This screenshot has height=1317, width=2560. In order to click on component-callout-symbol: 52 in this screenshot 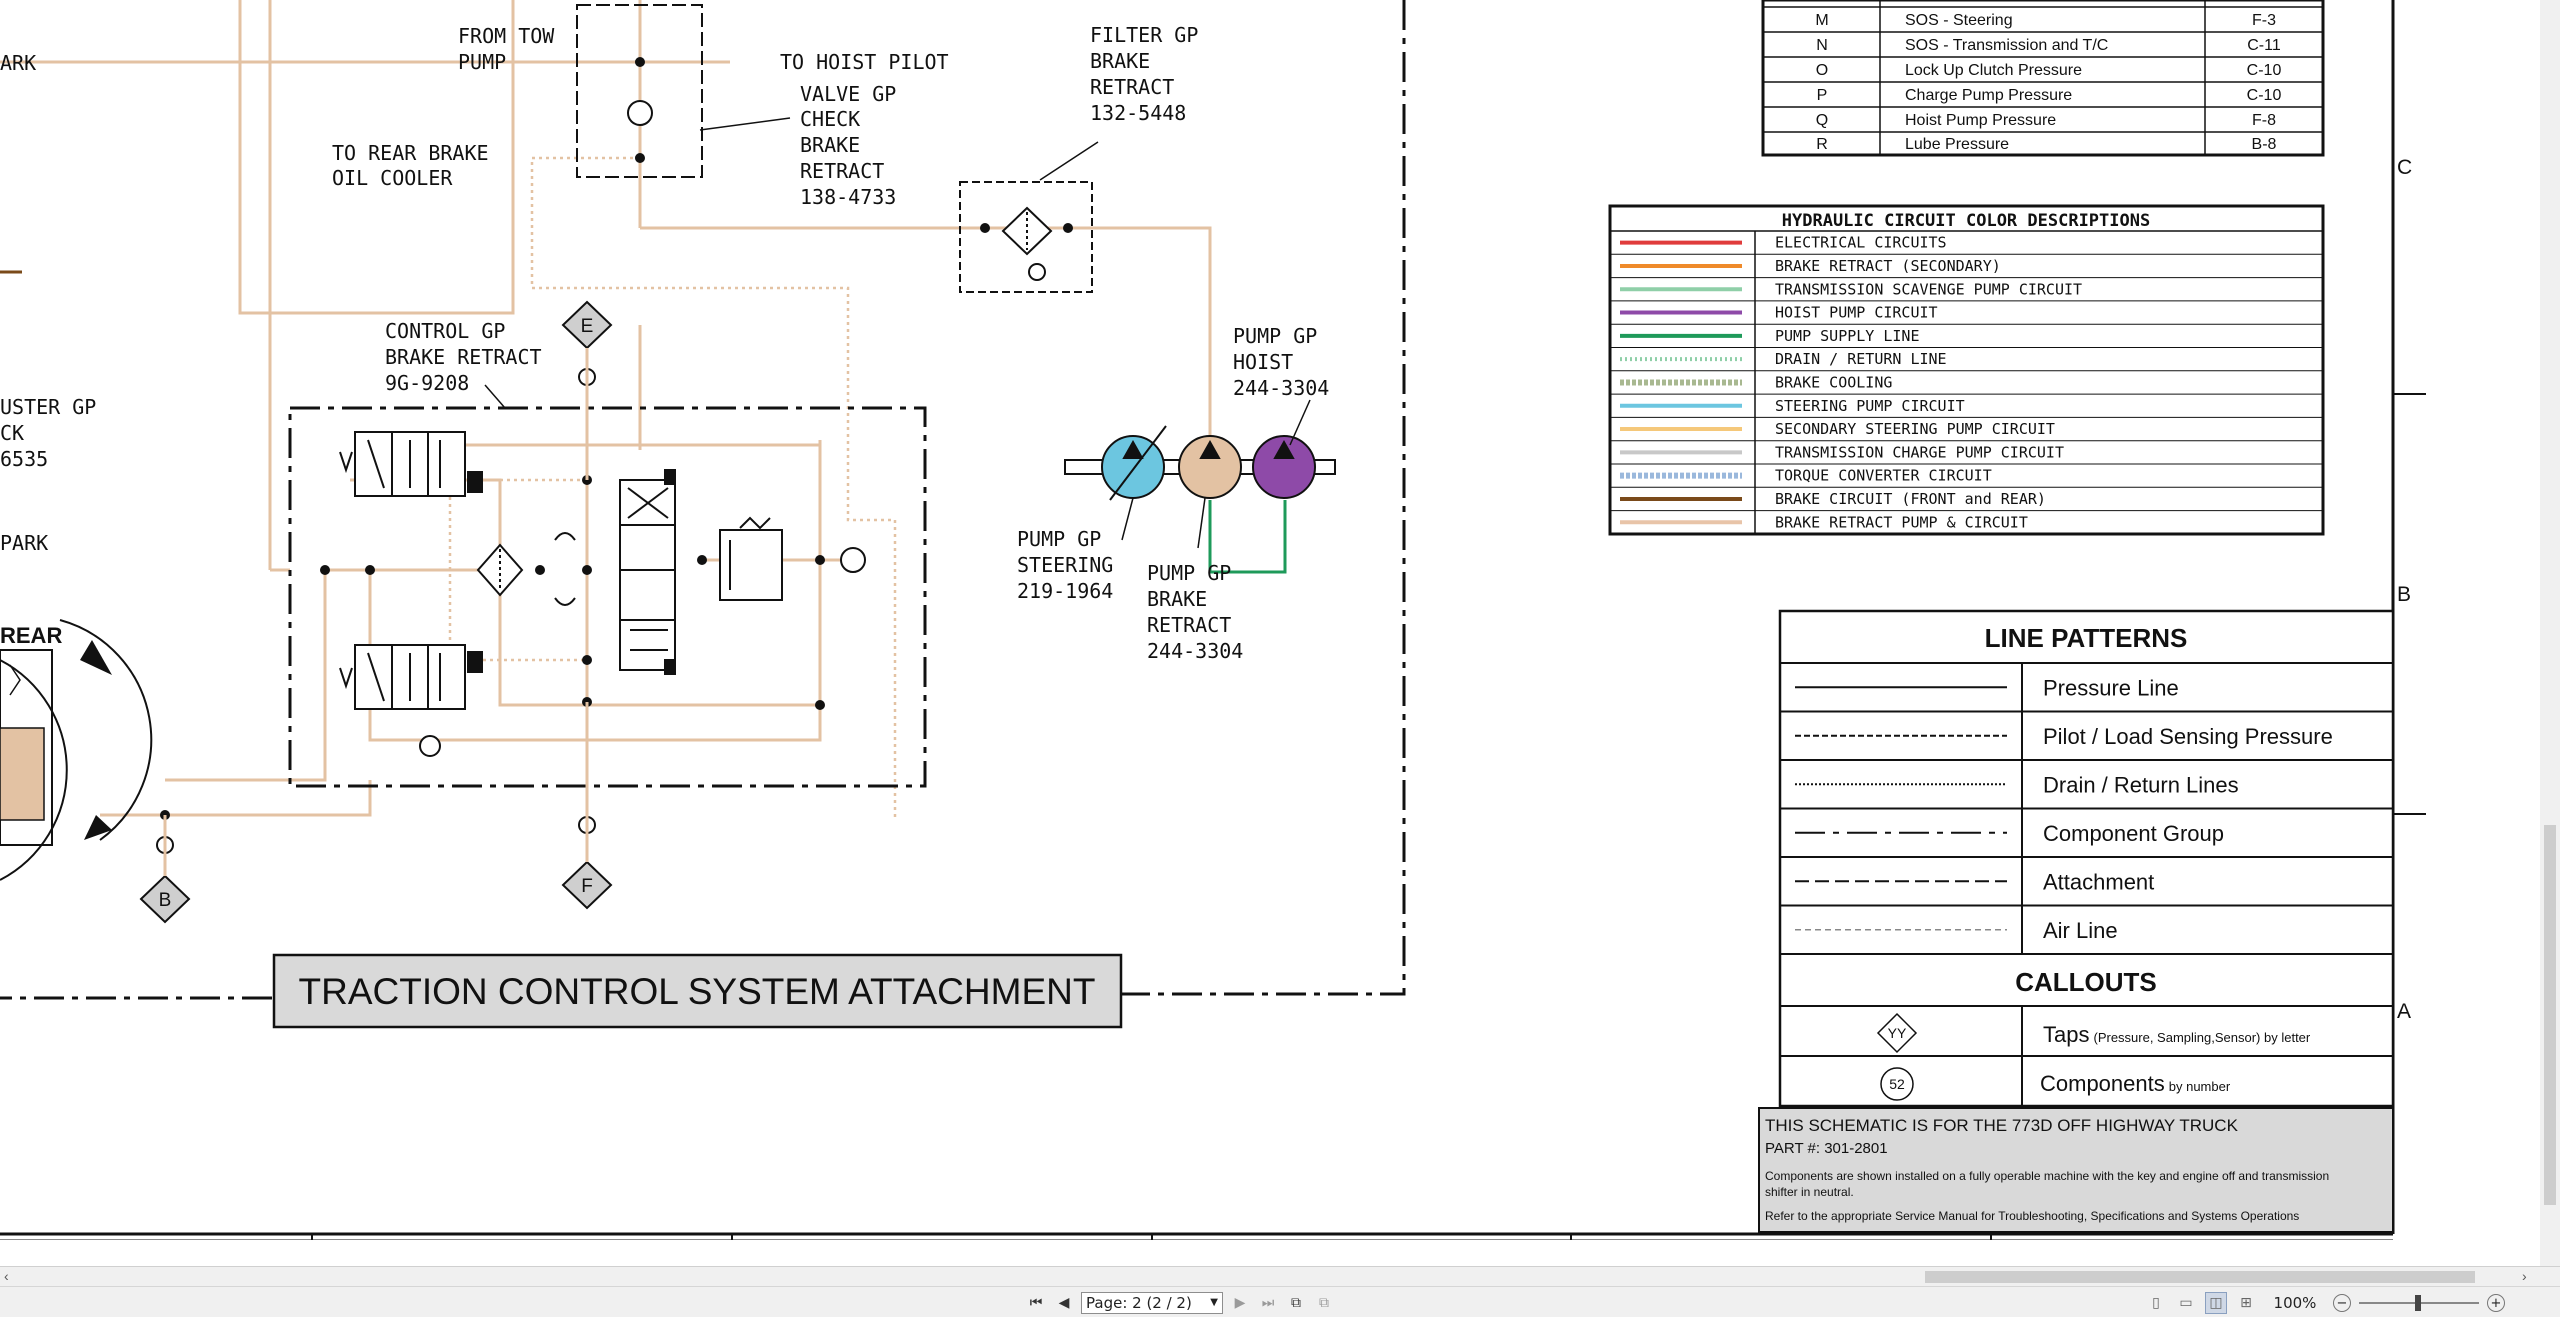, I will do `click(1897, 1084)`.